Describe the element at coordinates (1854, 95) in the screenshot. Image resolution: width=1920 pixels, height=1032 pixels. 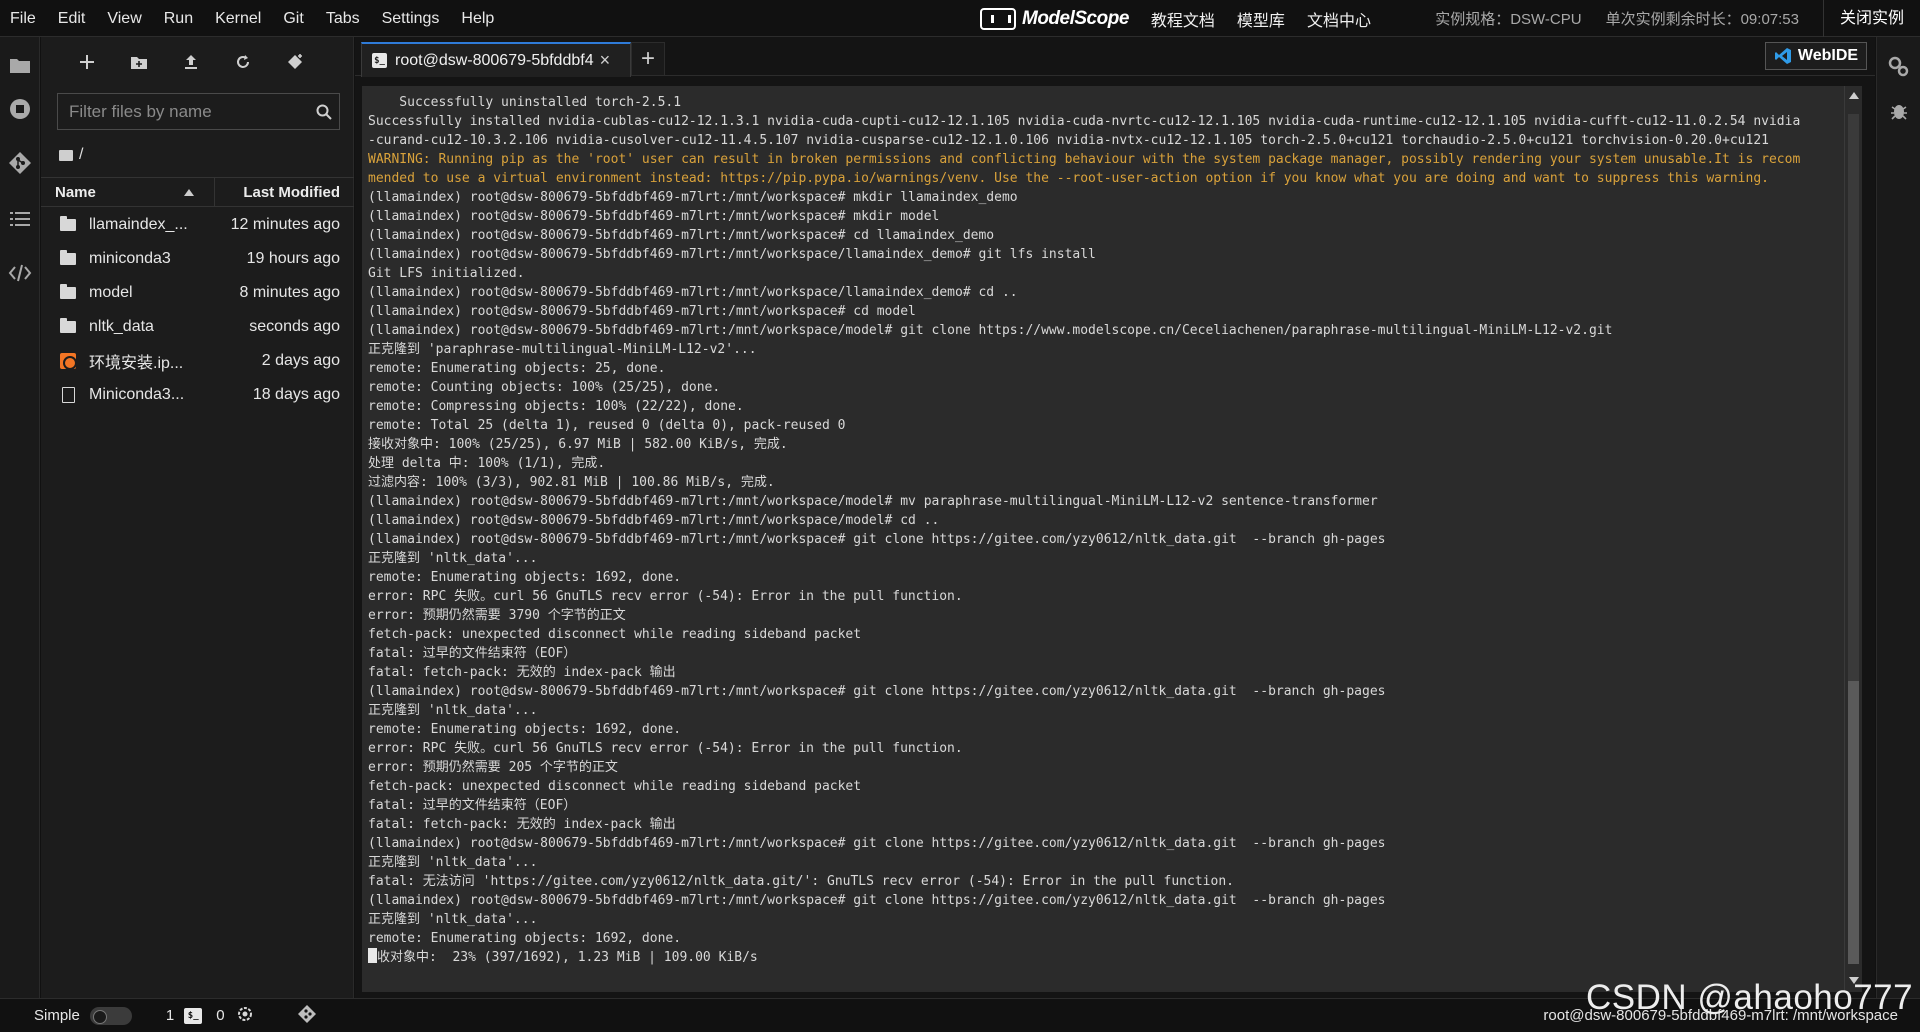
I see `scroll-up-icon` at that location.